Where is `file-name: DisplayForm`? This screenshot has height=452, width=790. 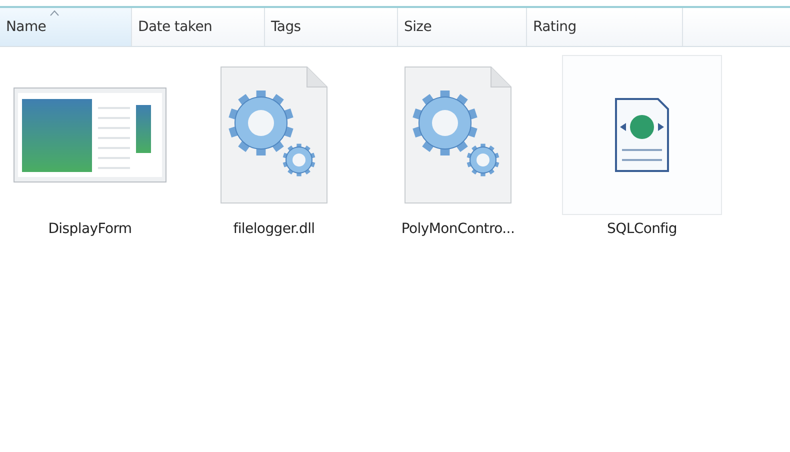
file-name: DisplayForm is located at coordinates (90, 229).